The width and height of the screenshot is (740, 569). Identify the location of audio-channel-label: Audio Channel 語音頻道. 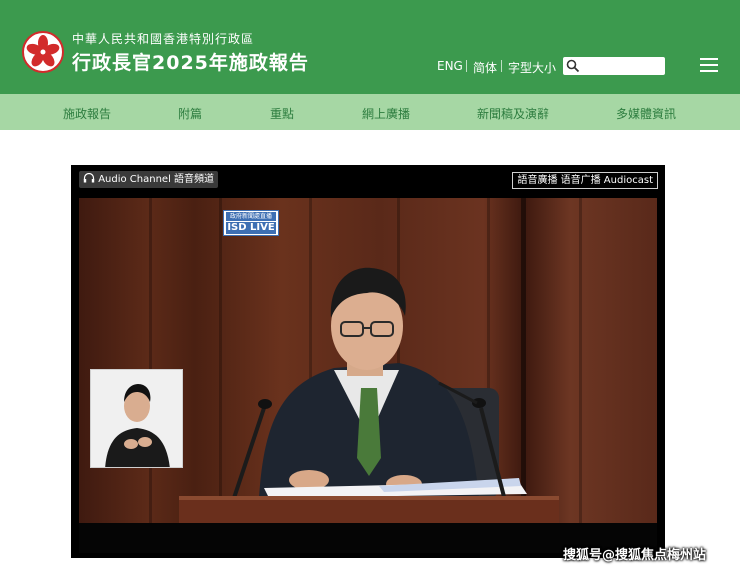
(156, 179).